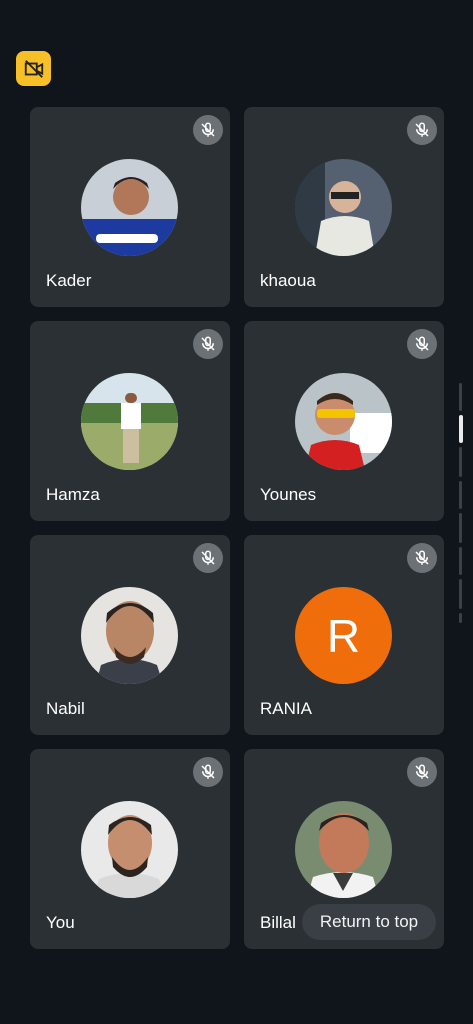 The image size is (473, 1024). I want to click on participant-tile: khaoua, so click(344, 207).